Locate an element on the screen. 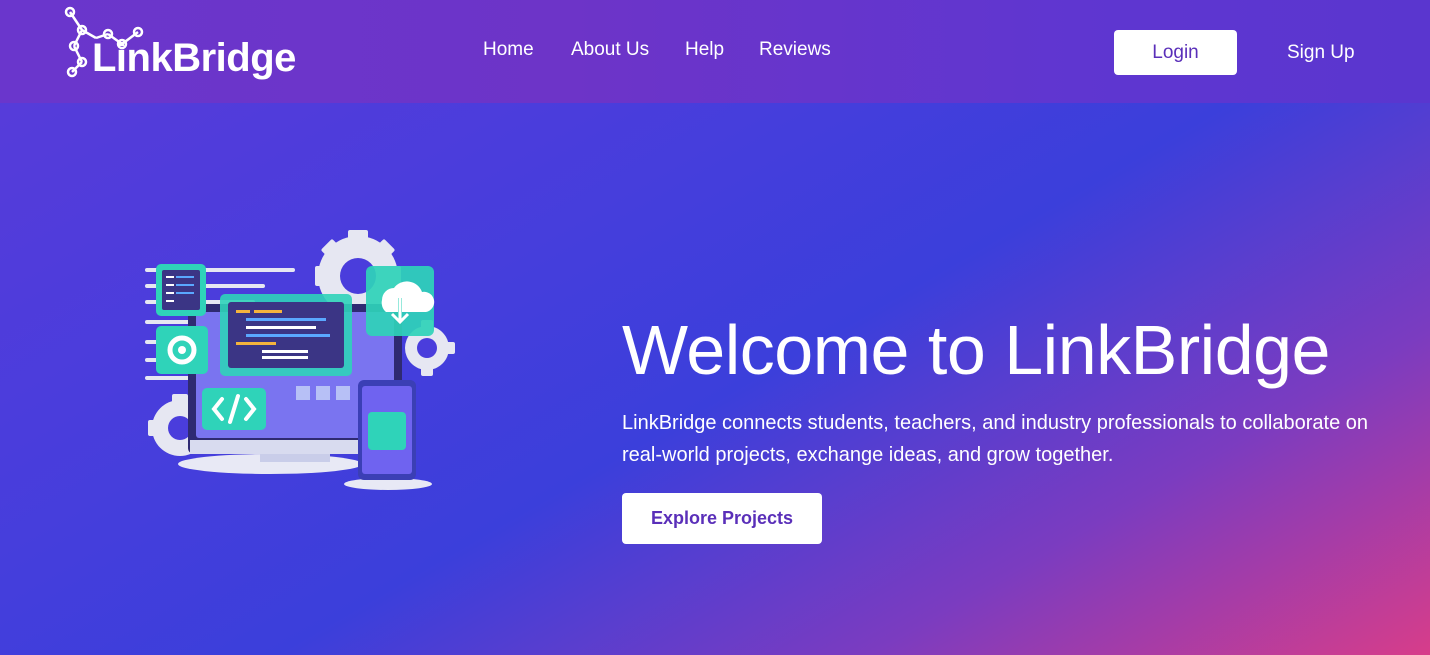  signup-link: Sign Up is located at coordinates (1321, 53).